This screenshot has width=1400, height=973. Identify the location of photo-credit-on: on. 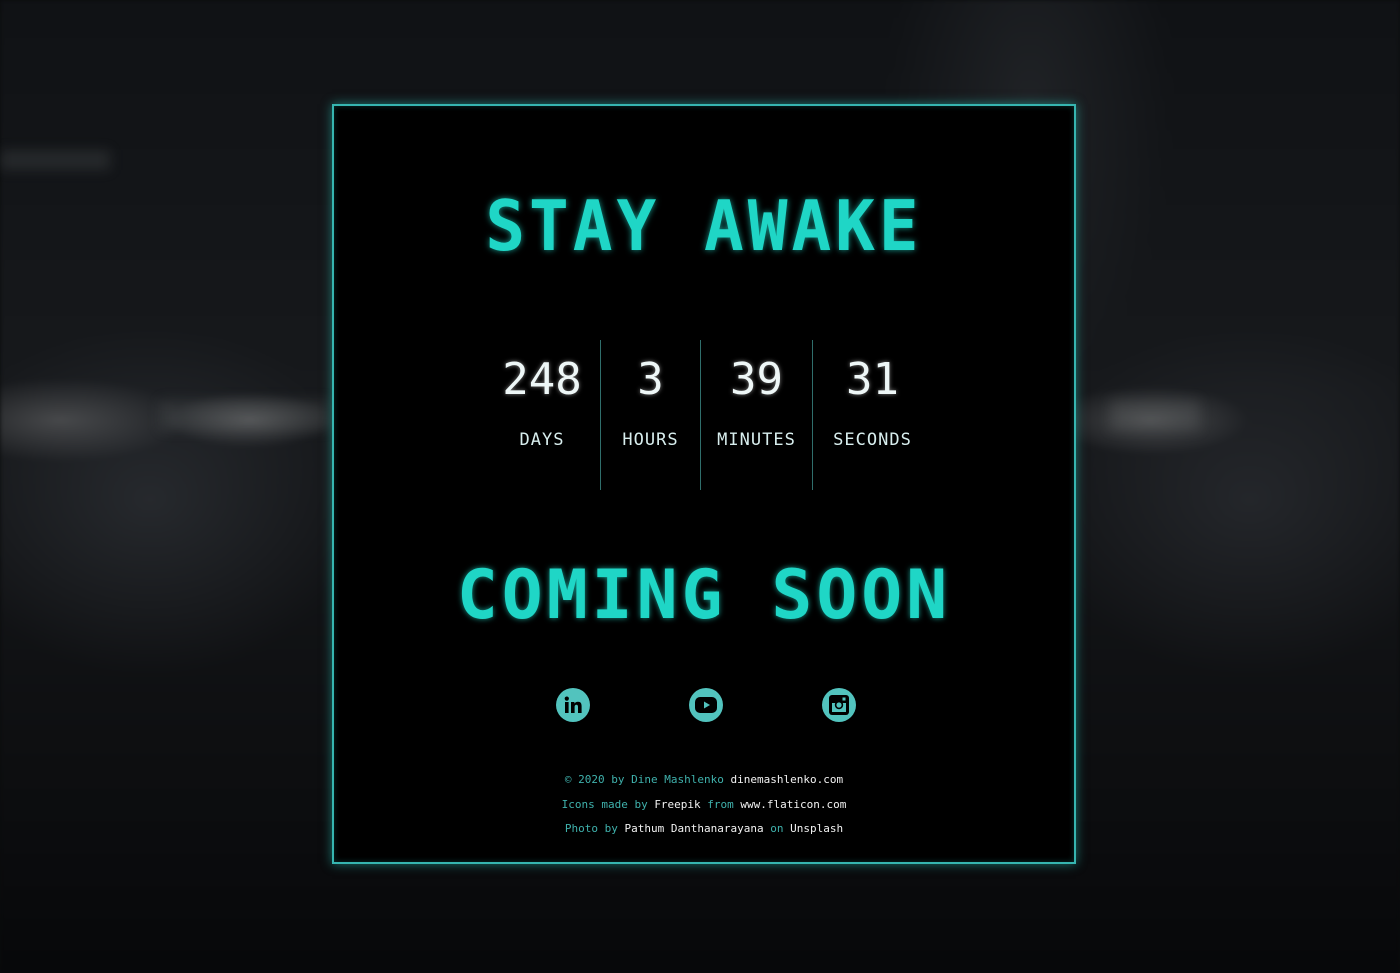
(777, 828).